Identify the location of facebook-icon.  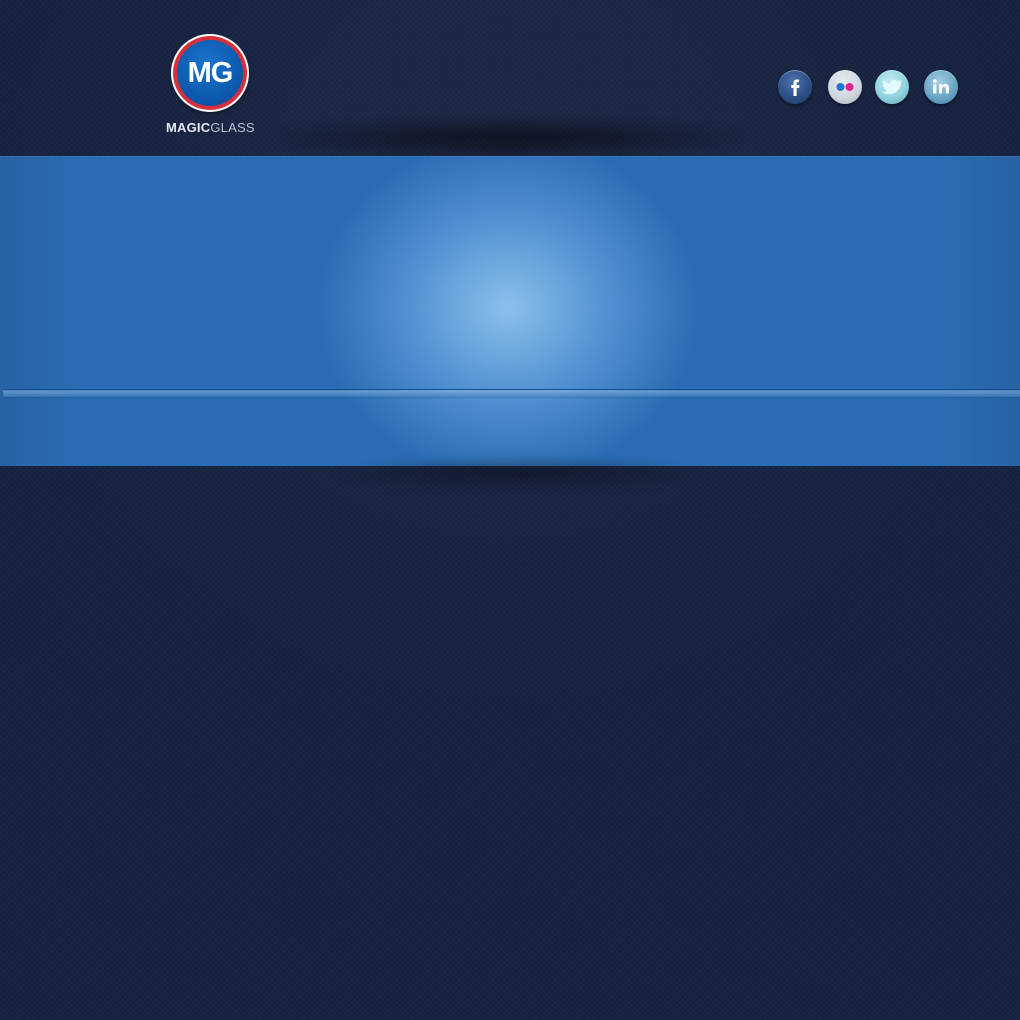
(795, 87).